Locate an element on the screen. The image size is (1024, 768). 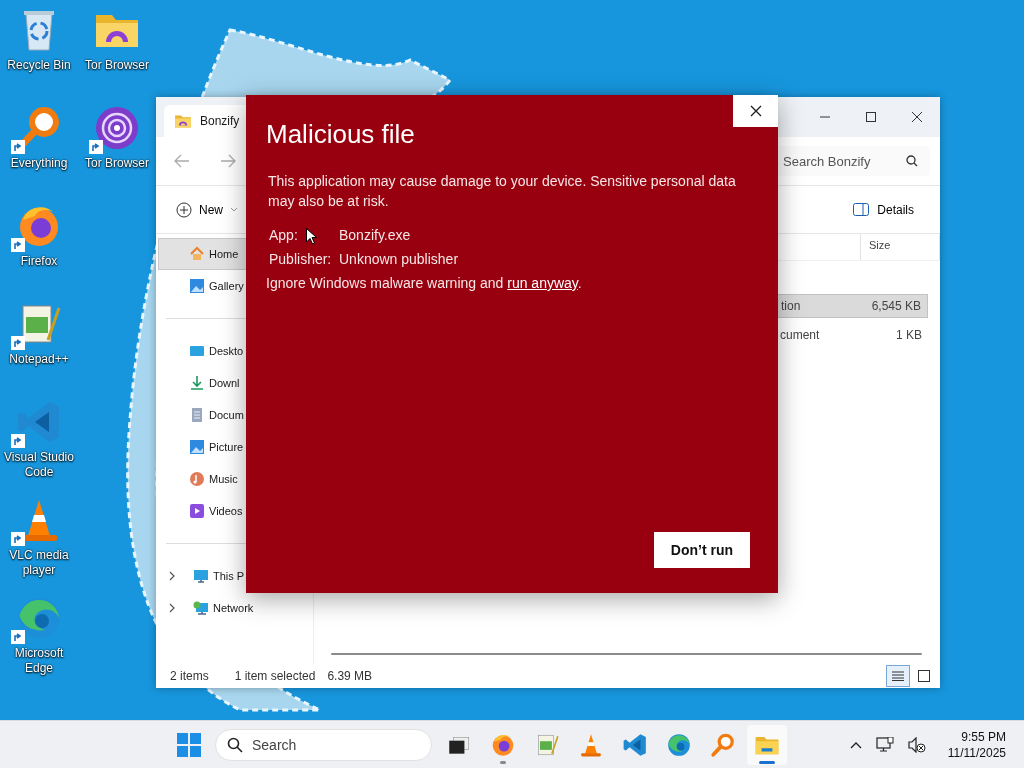
item-count: 2 items is located at coordinates (189, 676).